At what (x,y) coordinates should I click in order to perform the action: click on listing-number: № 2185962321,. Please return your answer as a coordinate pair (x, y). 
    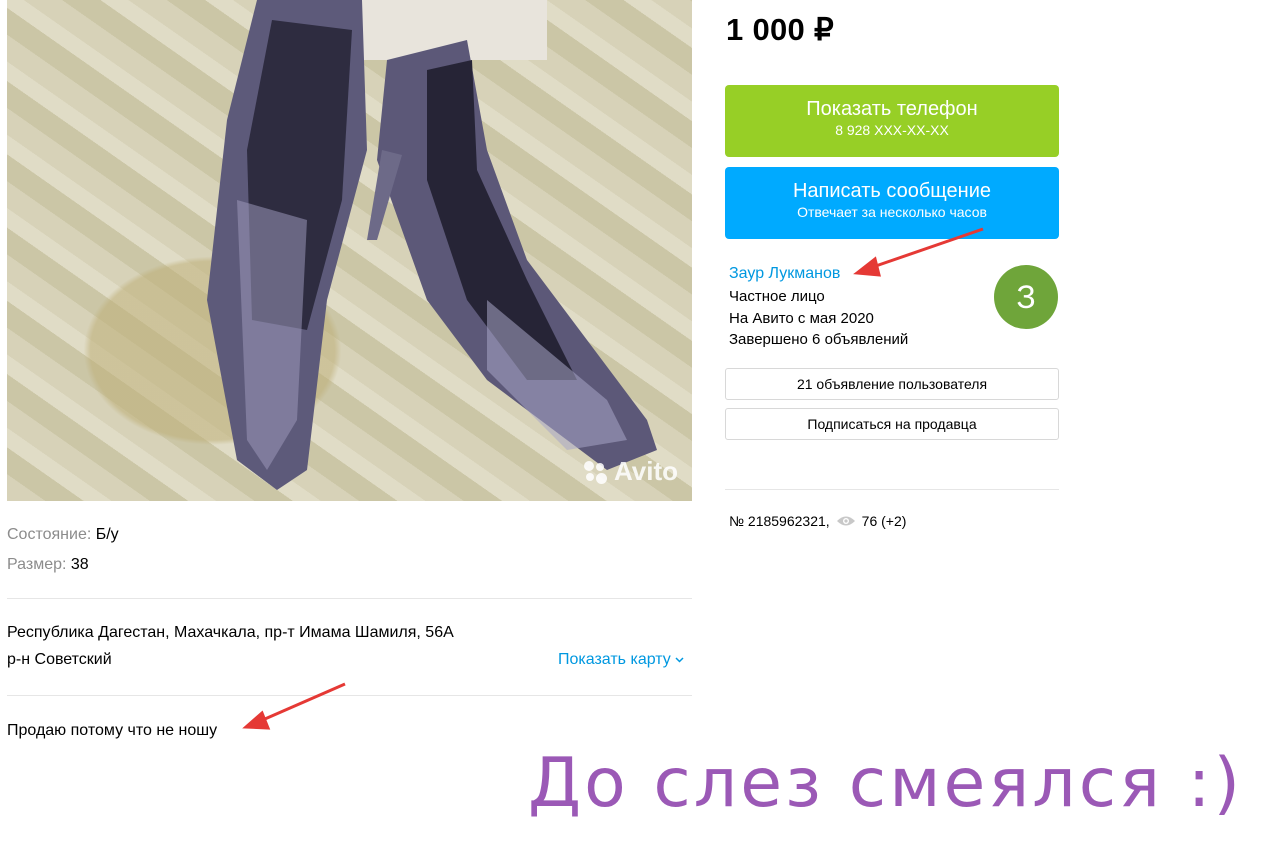
    Looking at the image, I should click on (779, 521).